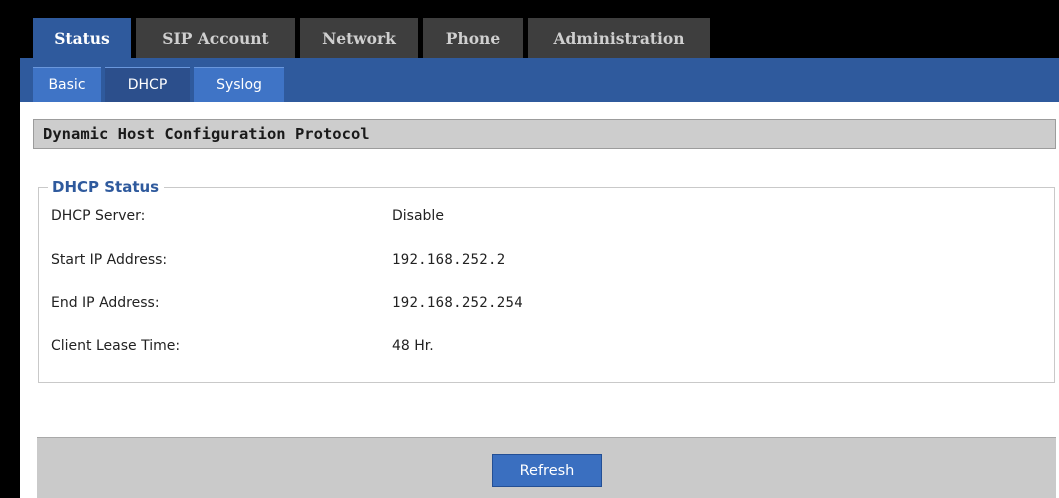 Image resolution: width=1059 pixels, height=498 pixels. I want to click on tab-sip-account: SIP Account, so click(215, 38).